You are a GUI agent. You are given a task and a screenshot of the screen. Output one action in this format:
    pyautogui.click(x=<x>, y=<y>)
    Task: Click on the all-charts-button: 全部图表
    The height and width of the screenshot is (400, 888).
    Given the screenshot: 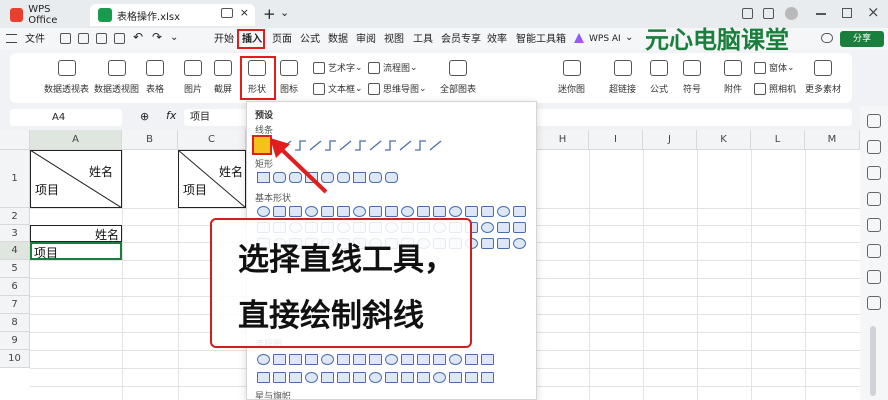 What is the action you would take?
    pyautogui.click(x=458, y=77)
    